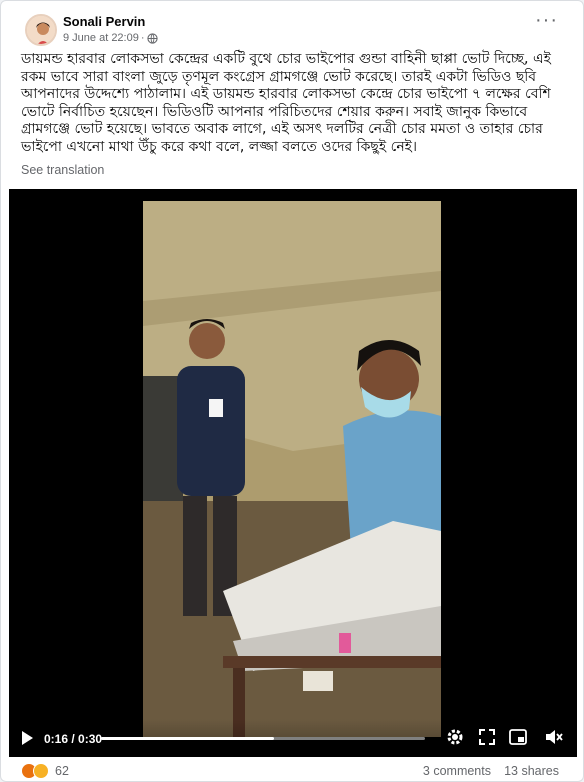  Describe the element at coordinates (457, 771) in the screenshot. I see `comments-count: 3 comments` at that location.